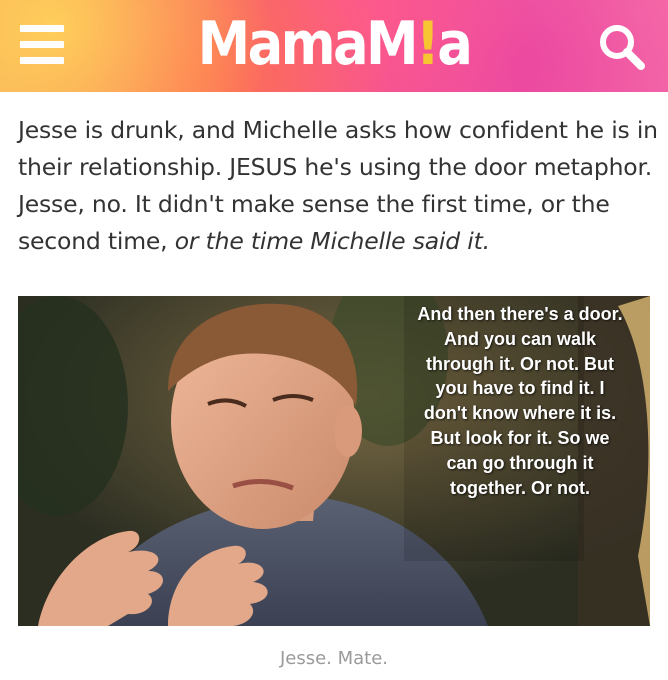 The height and width of the screenshot is (680, 668). I want to click on logo-end-text: a, so click(455, 44).